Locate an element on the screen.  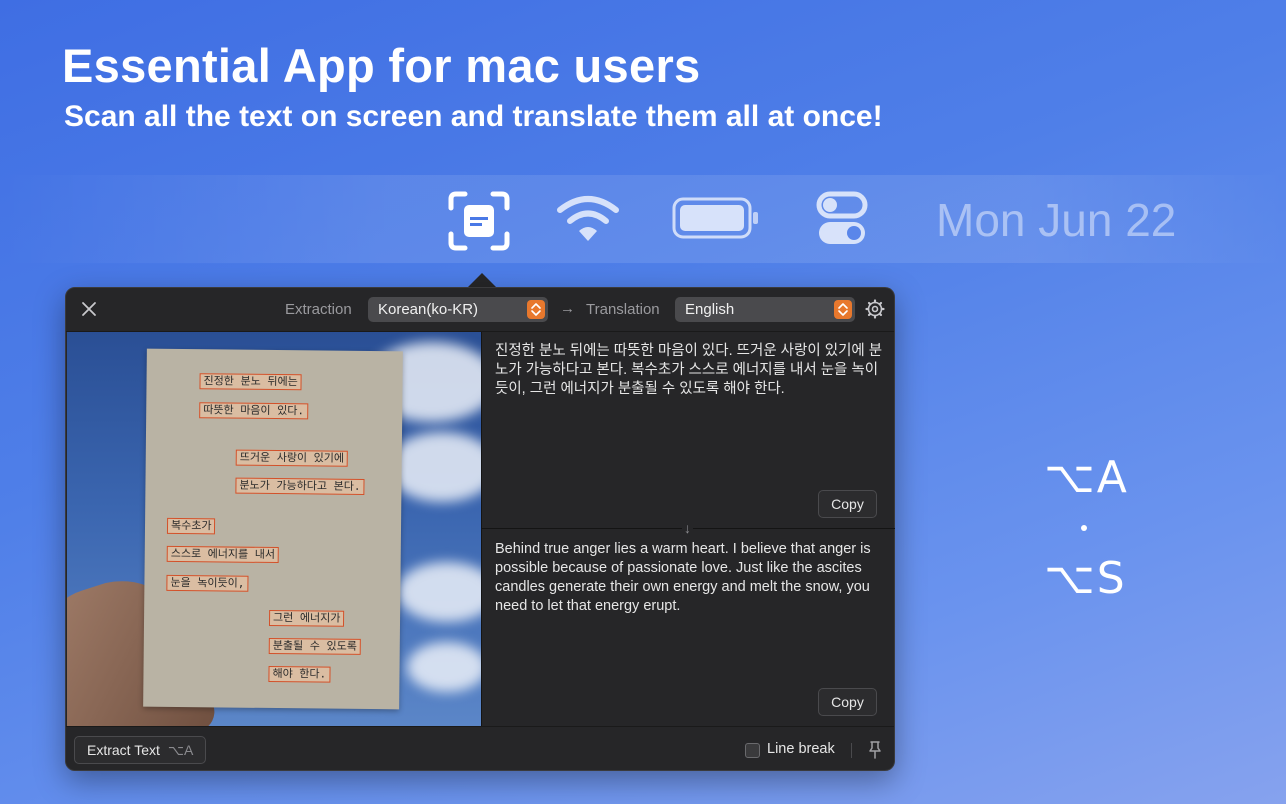
copy-source-button: Copy is located at coordinates (847, 504).